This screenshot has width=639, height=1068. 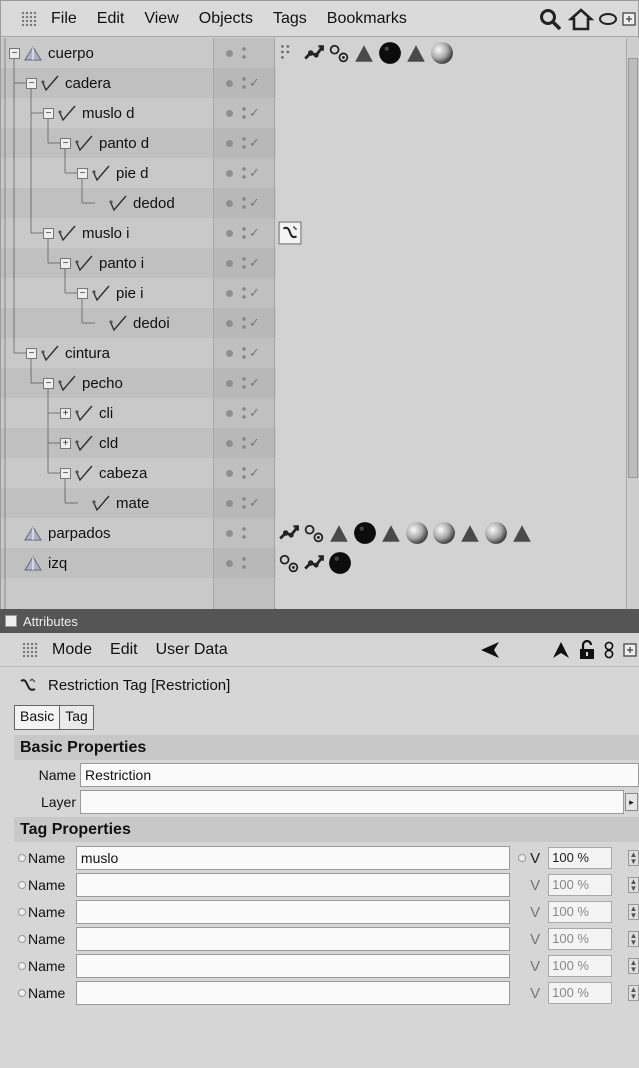 I want to click on search-icon, so click(x=551, y=19).